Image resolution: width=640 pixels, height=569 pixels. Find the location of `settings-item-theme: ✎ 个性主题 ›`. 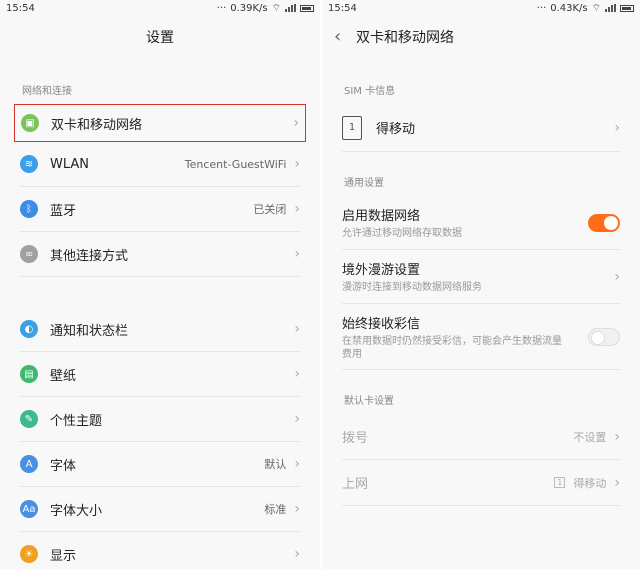

settings-item-theme: ✎ 个性主题 › is located at coordinates (160, 419).